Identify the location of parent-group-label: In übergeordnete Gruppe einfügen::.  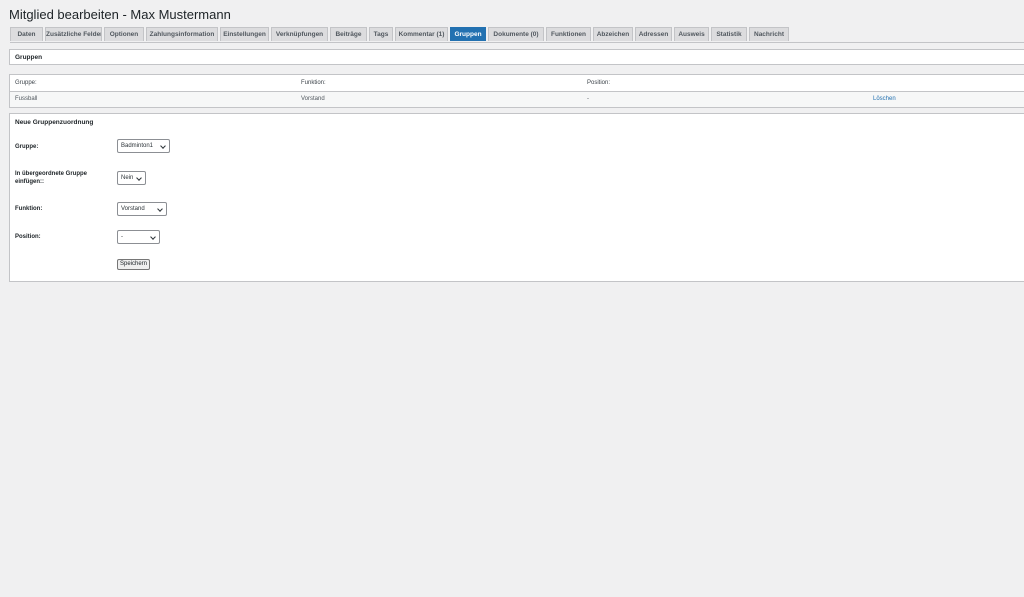
(51, 178).